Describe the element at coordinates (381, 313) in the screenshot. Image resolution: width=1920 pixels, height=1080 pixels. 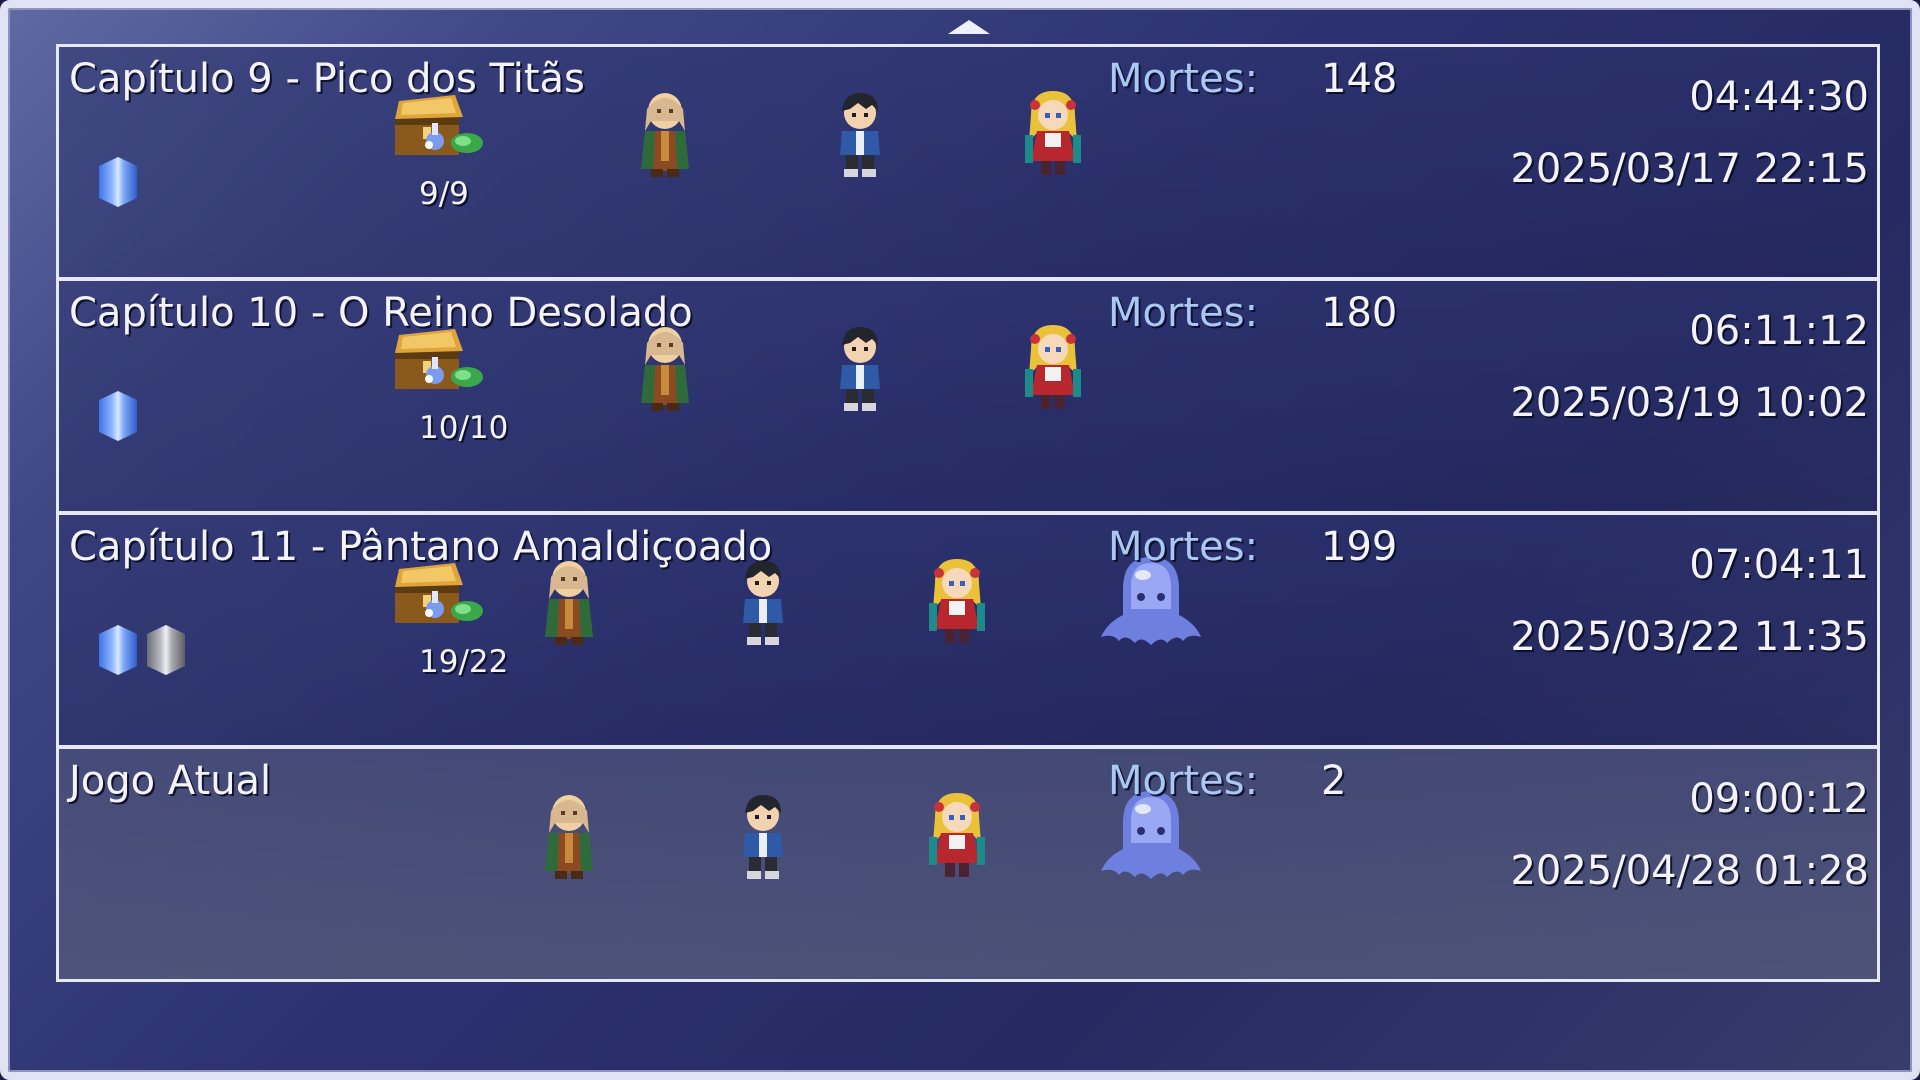
I see `slot-title: Capítulo 10 - O Reino Desolado` at that location.